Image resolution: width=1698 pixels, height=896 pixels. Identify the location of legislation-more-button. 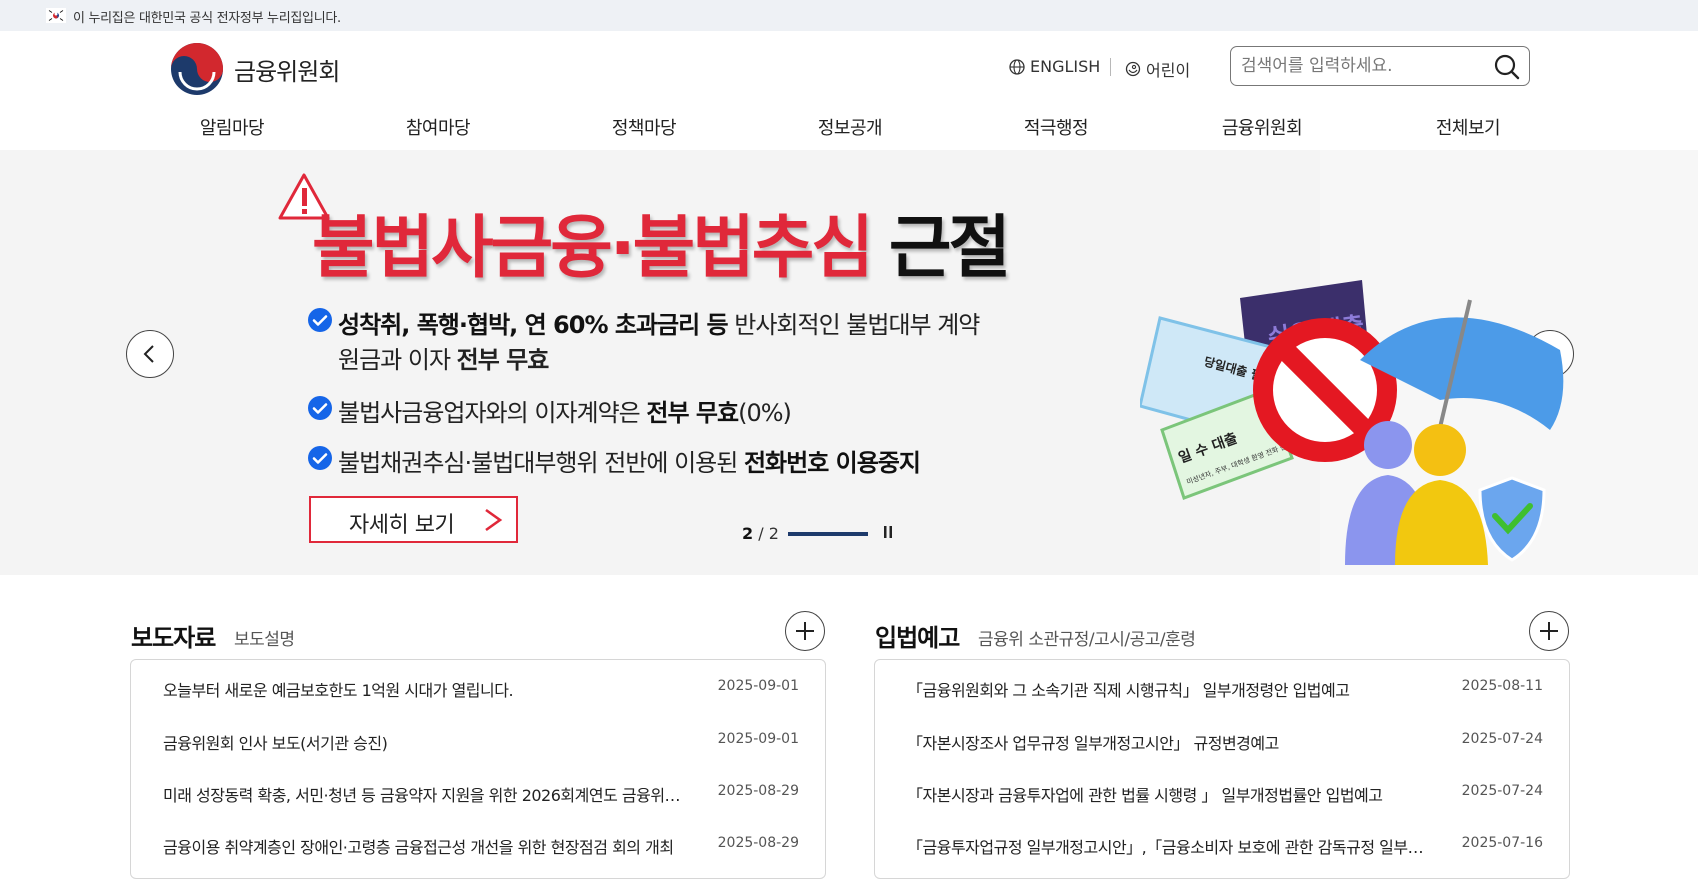
(1549, 631).